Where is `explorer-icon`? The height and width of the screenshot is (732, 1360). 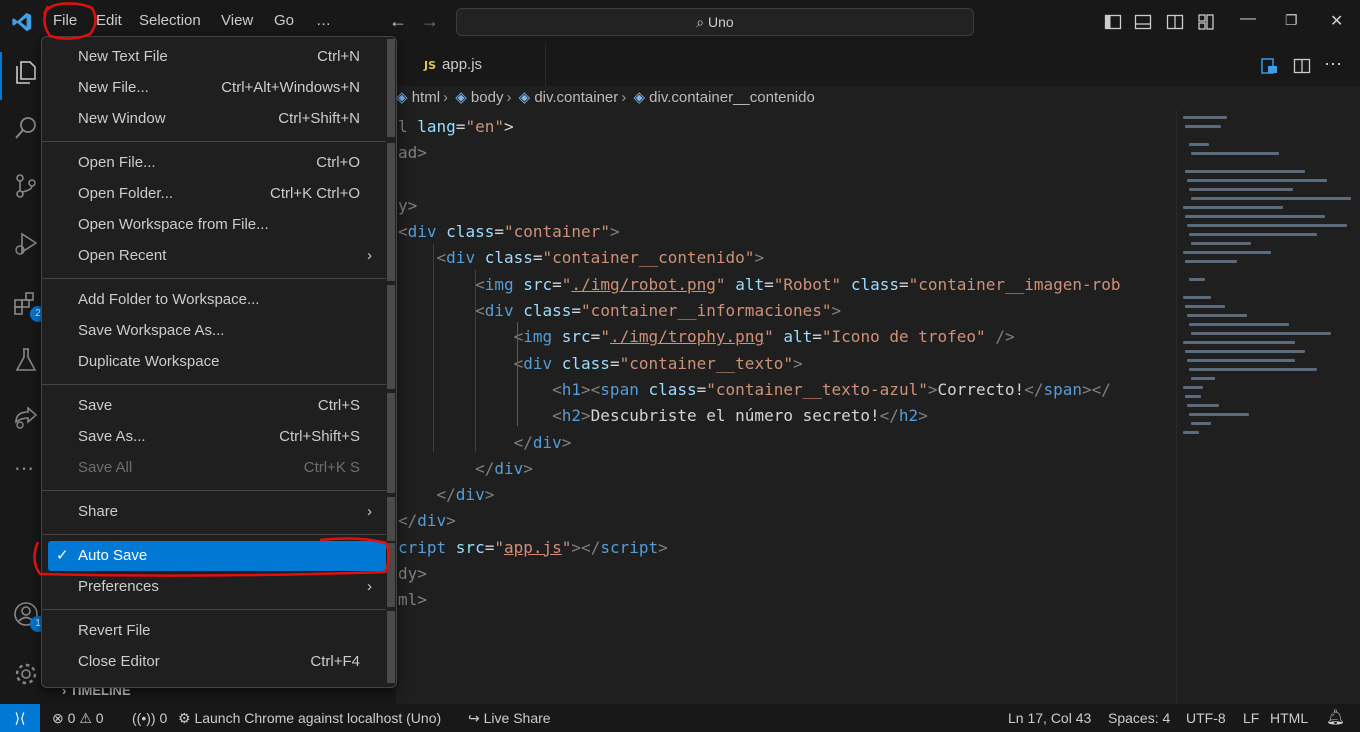
explorer-icon is located at coordinates (26, 72).